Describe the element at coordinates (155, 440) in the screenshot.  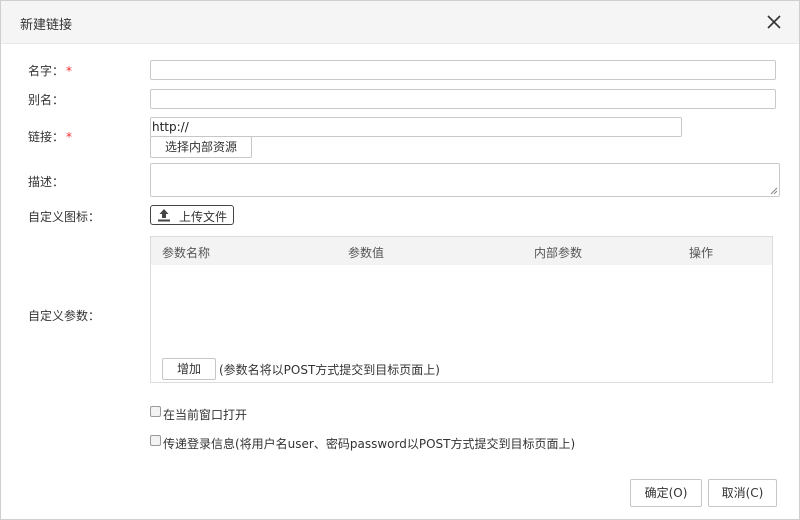
I see `pass-login-info-checkbox` at that location.